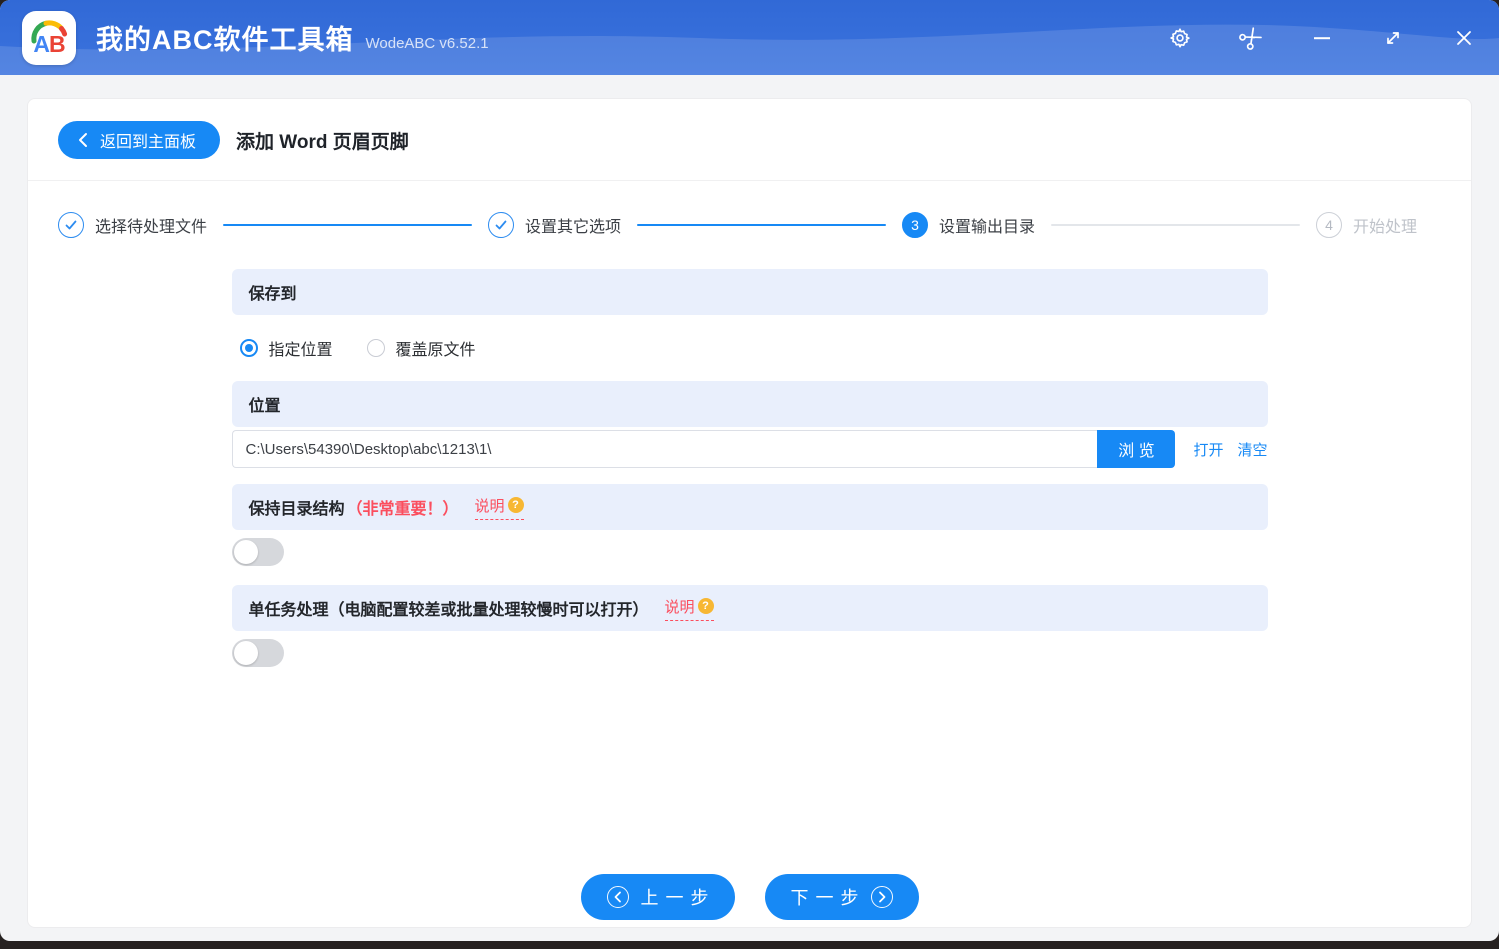 This screenshot has height=949, width=1499. What do you see at coordinates (678, 898) in the screenshot?
I see `previous-step-label: 上一步` at bounding box center [678, 898].